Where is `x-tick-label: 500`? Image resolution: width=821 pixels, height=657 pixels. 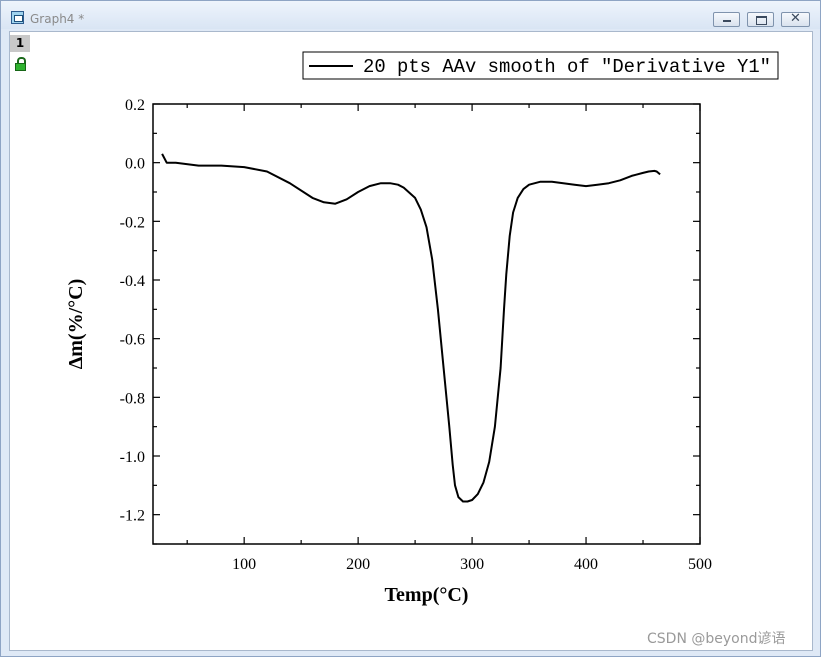
x-tick-label: 500 is located at coordinates (700, 564).